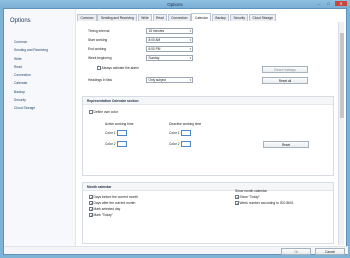 The height and width of the screenshot is (258, 350). Describe the element at coordinates (237, 203) in the screenshot. I see `week-number-iso-checkbox` at that location.